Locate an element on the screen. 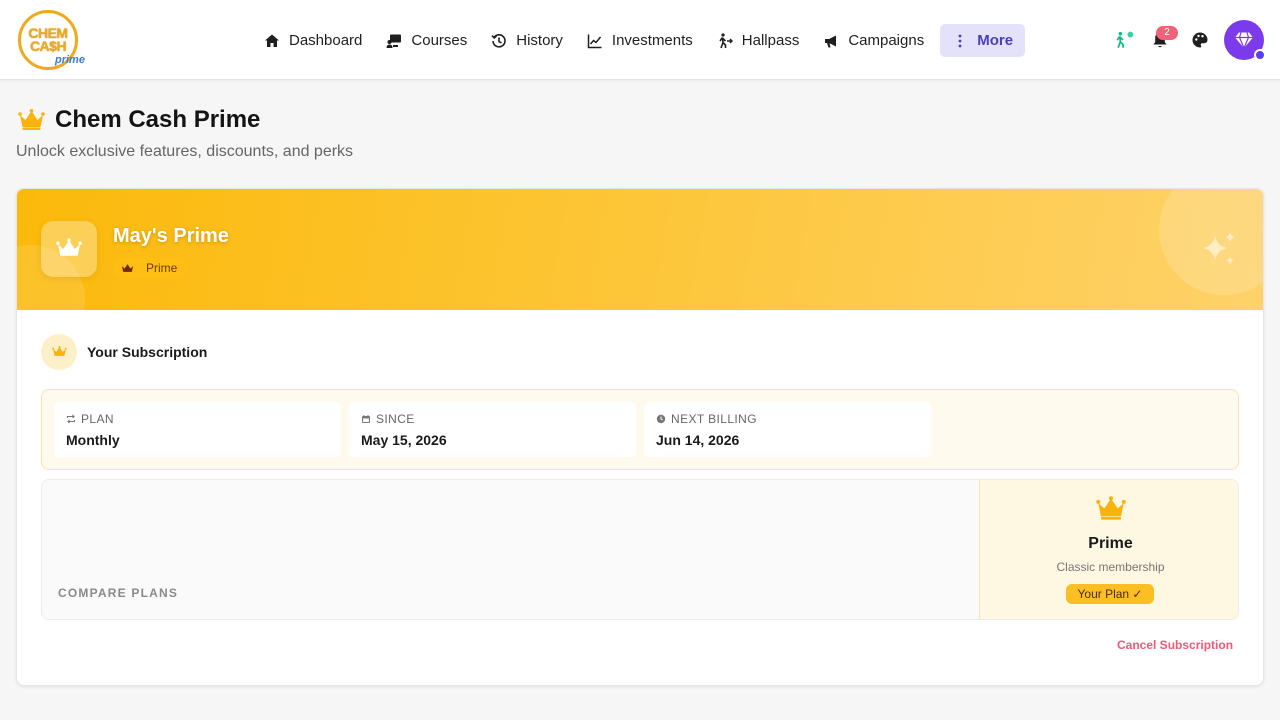 The image size is (1280, 720). nav-campaigns: Campaigns is located at coordinates (873, 40).